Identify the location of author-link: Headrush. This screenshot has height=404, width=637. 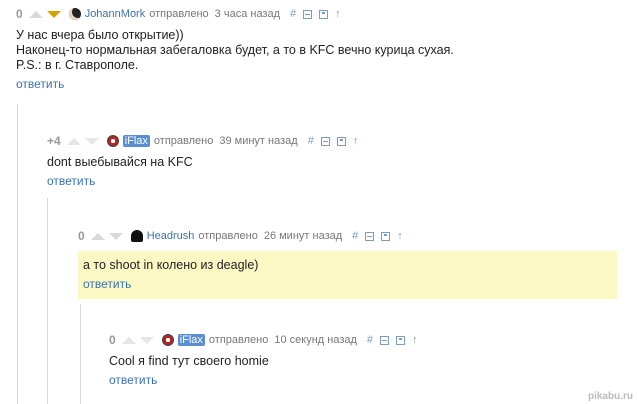
(171, 236).